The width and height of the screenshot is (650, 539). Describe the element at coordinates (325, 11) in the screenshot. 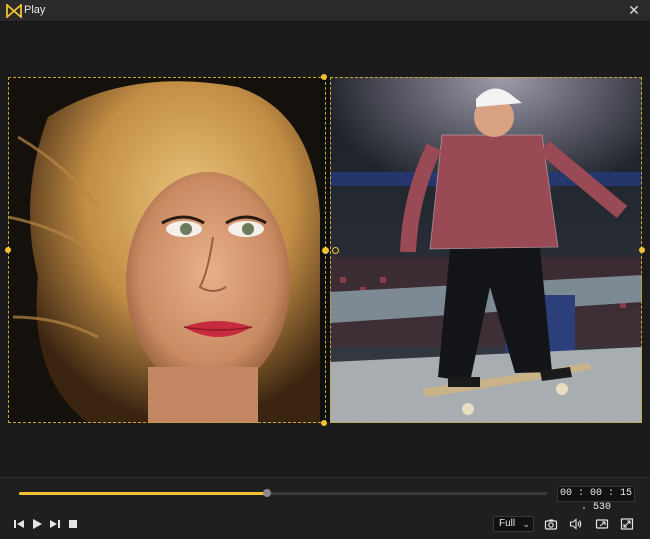

I see `title-bar: Play ✕` at that location.